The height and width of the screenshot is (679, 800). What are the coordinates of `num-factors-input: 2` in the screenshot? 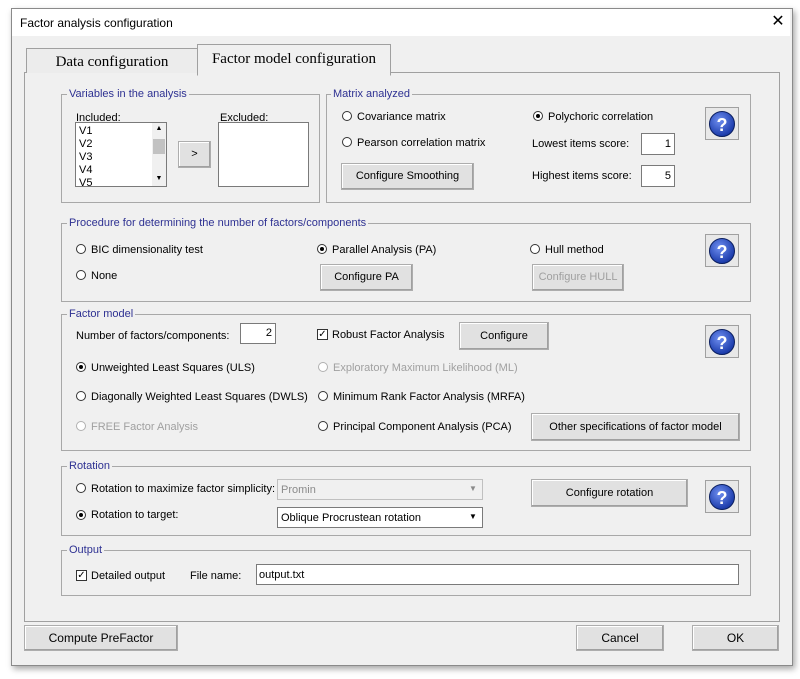 It's located at (258, 333).